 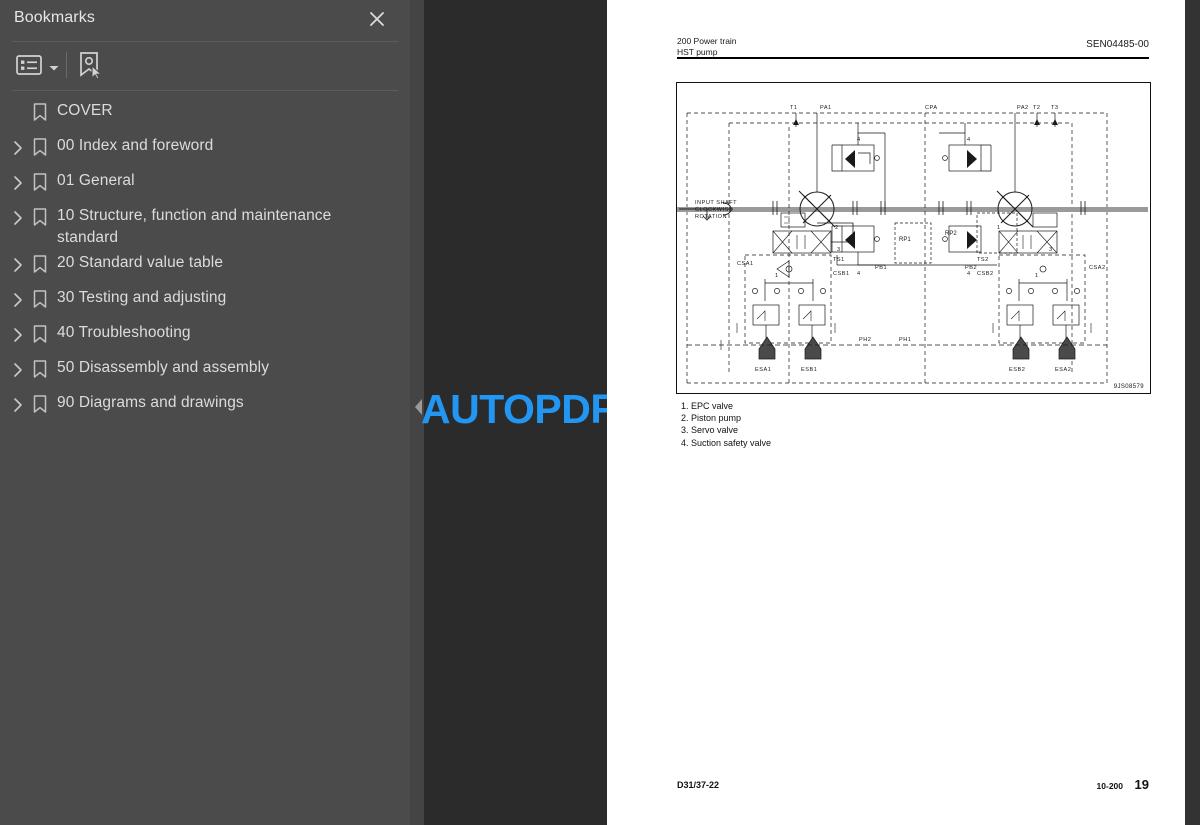 What do you see at coordinates (205, 183) in the screenshot?
I see `bookmark-item: 01 General` at bounding box center [205, 183].